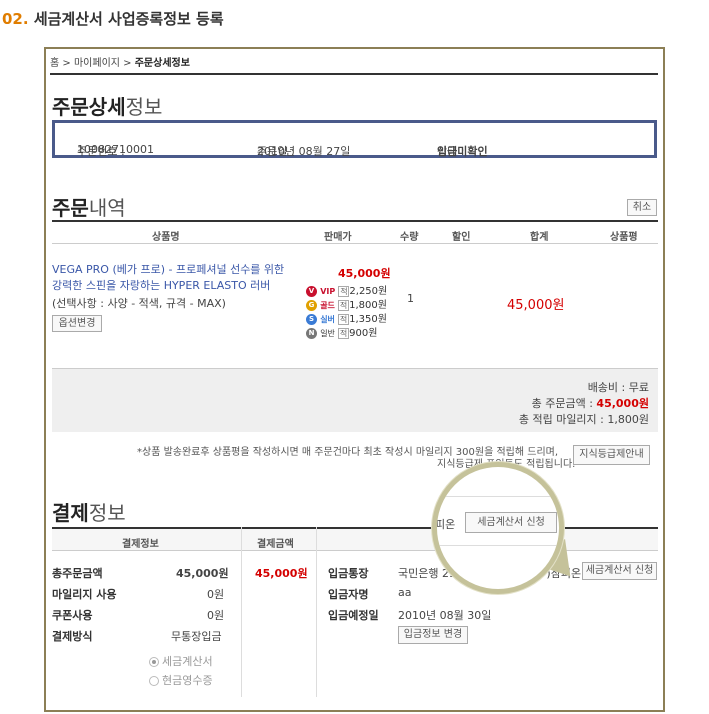  I want to click on col-product: 상품명, so click(166, 237).